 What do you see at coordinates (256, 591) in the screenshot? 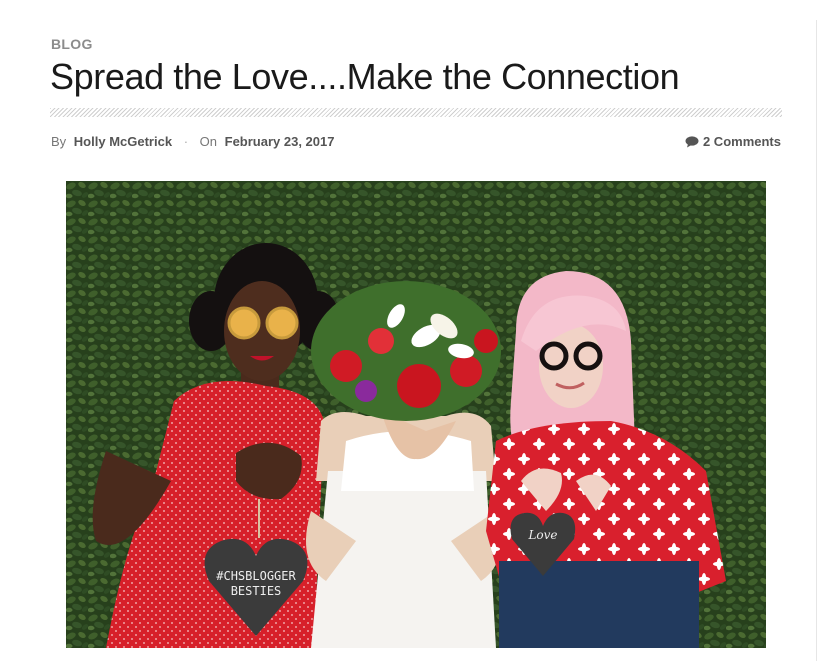
I see `left-sign-line-2: BESTIES` at bounding box center [256, 591].